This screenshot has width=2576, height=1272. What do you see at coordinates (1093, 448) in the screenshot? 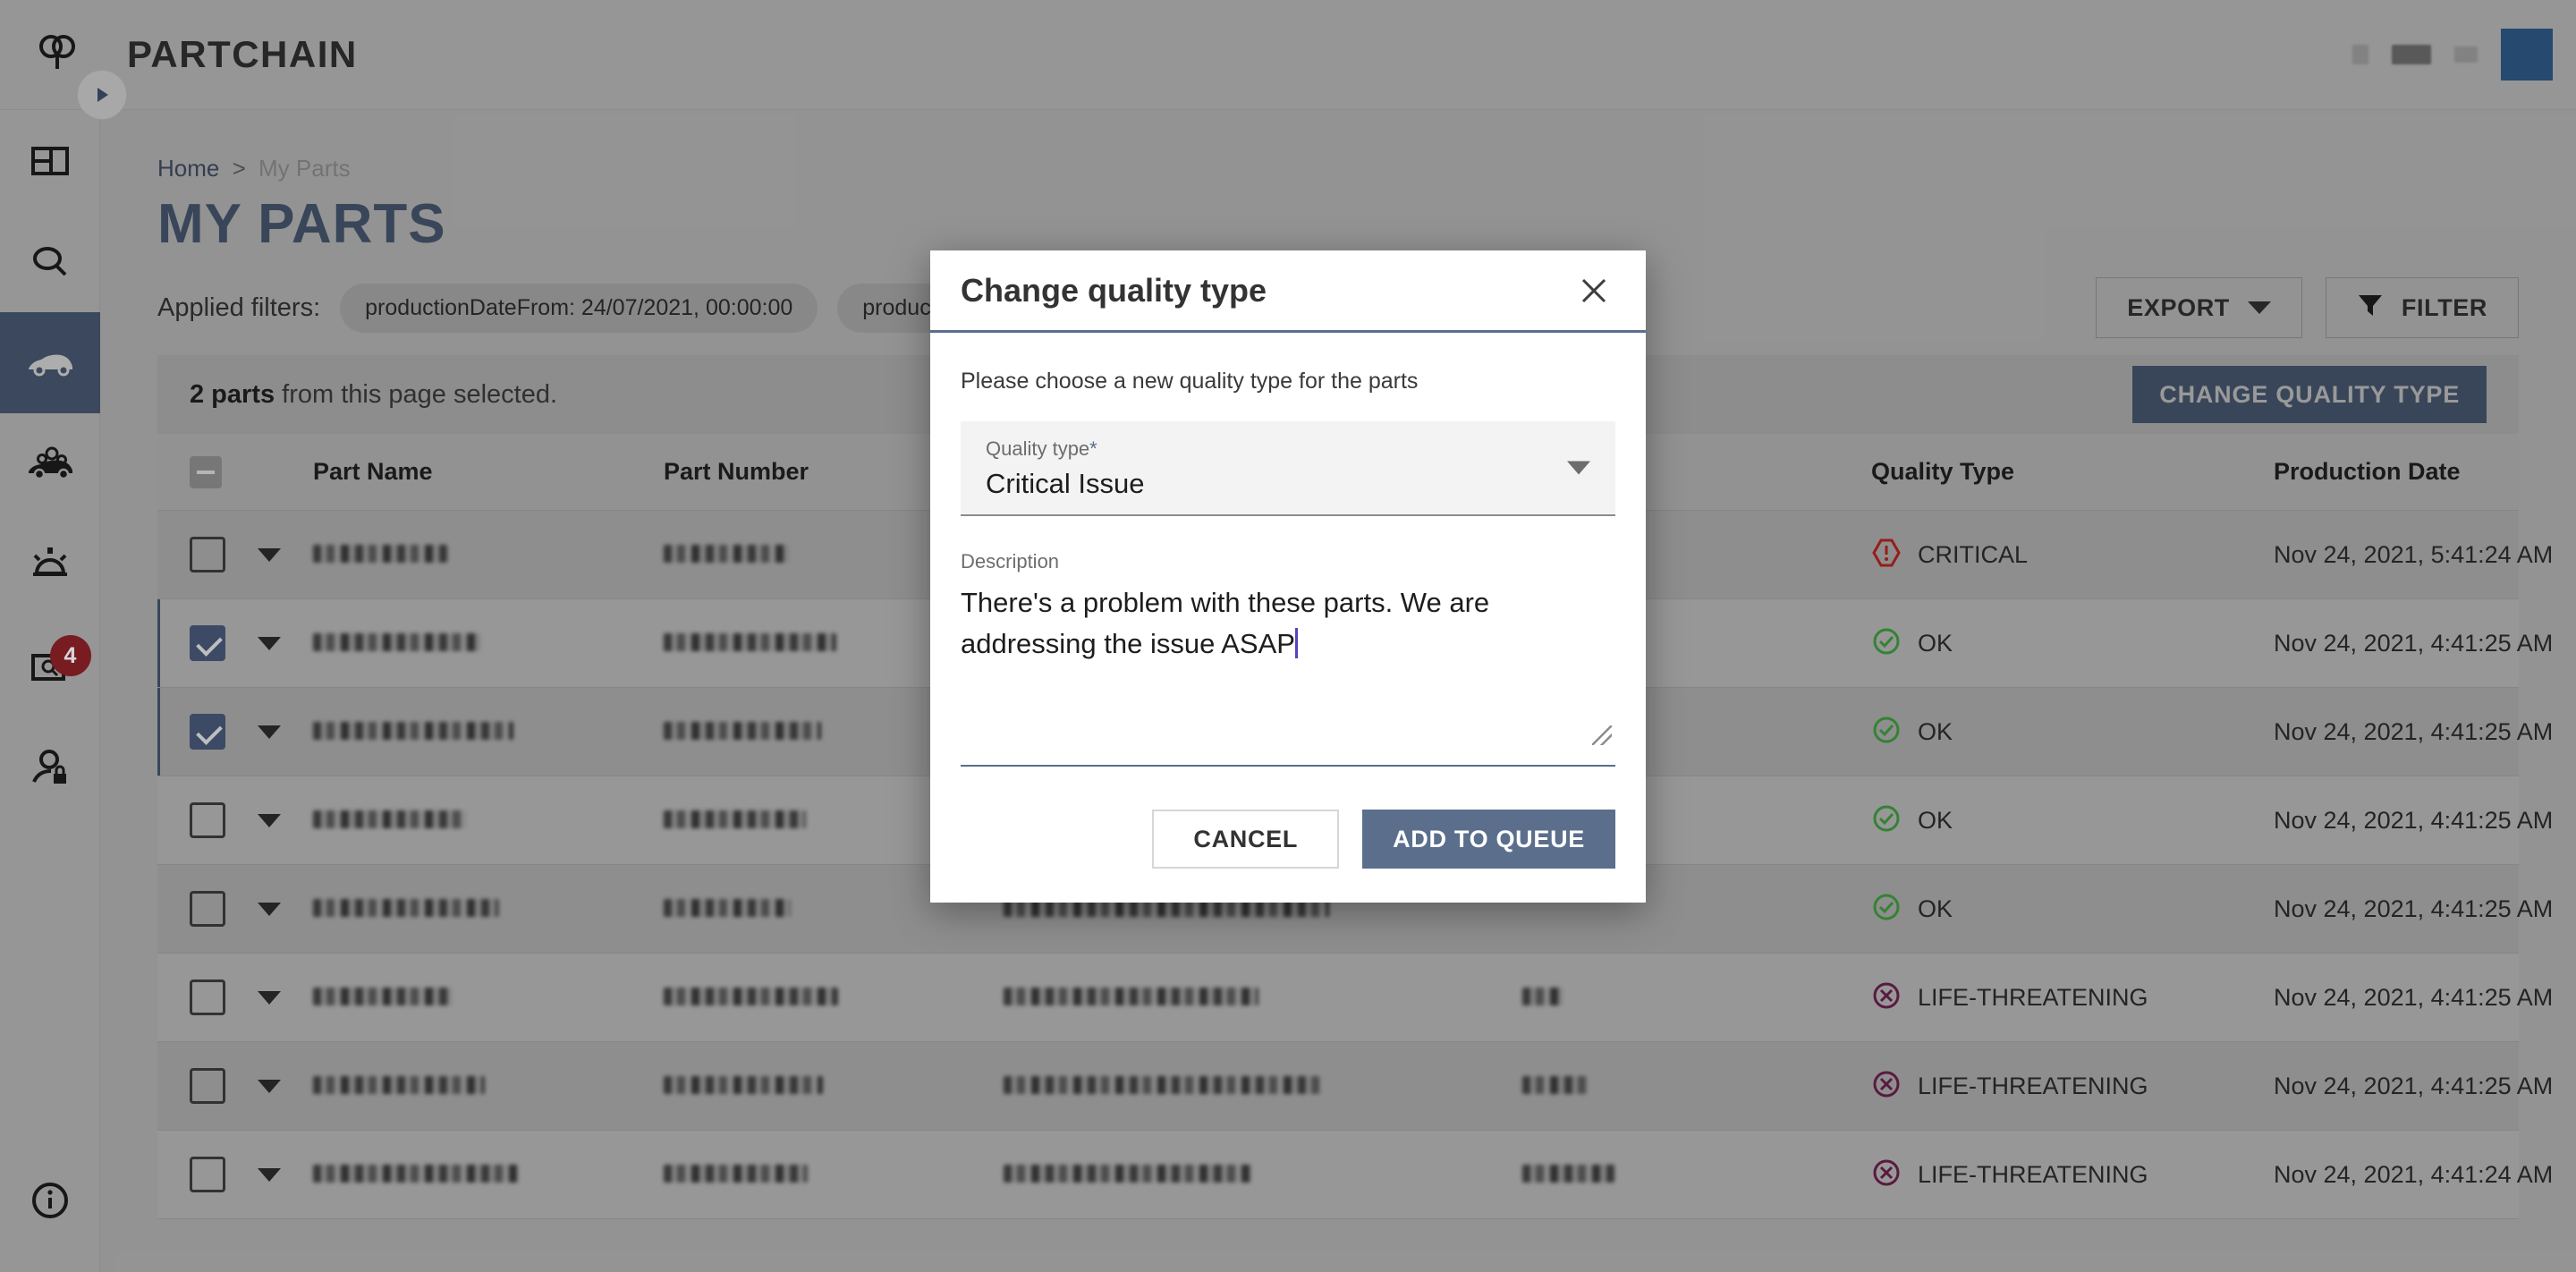
I see `required-asterisk: *` at bounding box center [1093, 448].